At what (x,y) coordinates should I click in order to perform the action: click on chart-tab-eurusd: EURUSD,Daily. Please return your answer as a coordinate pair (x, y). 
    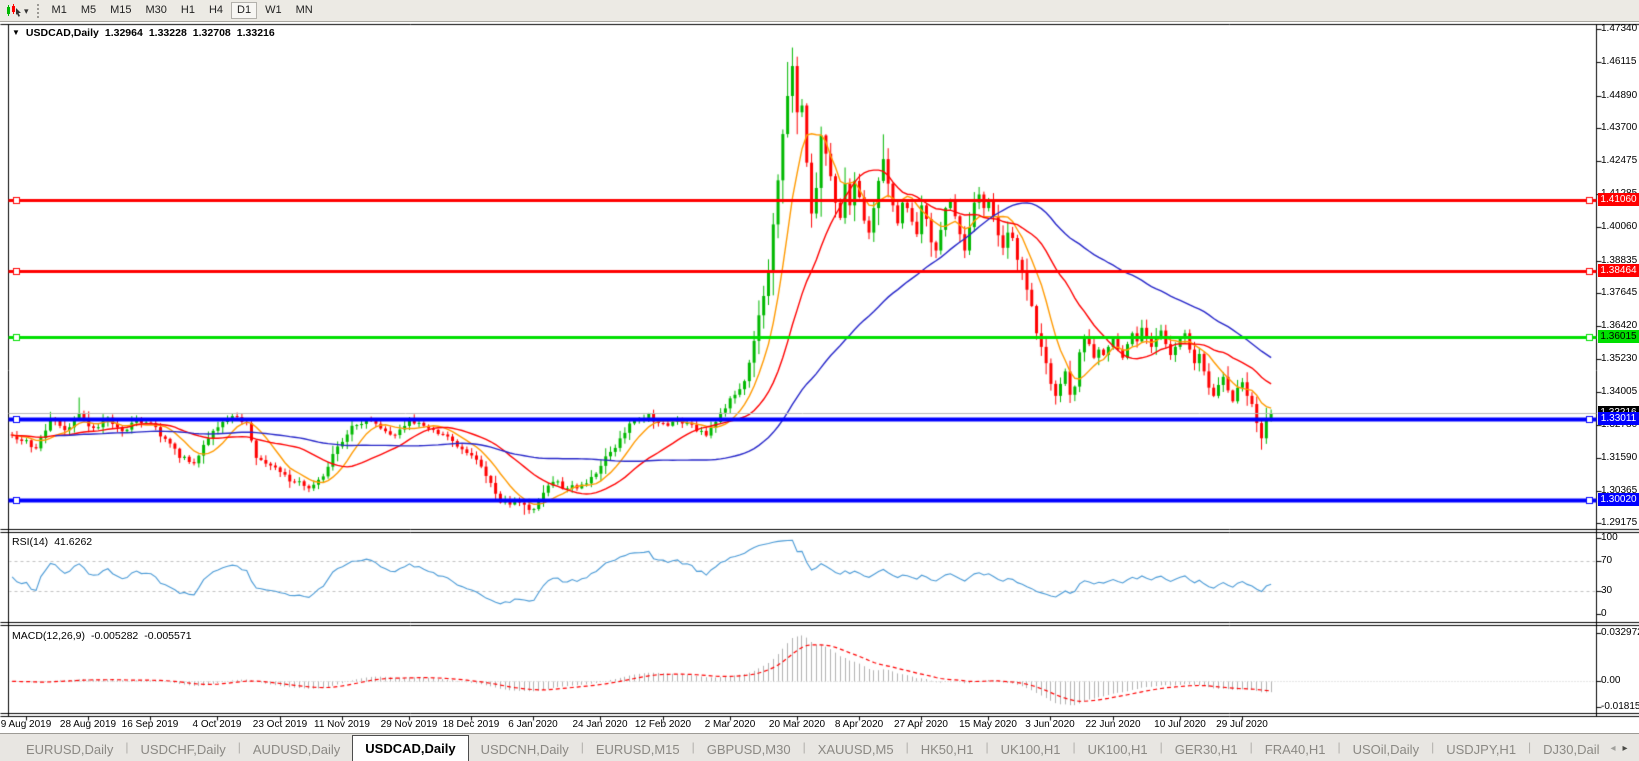
    Looking at the image, I should click on (69, 749).